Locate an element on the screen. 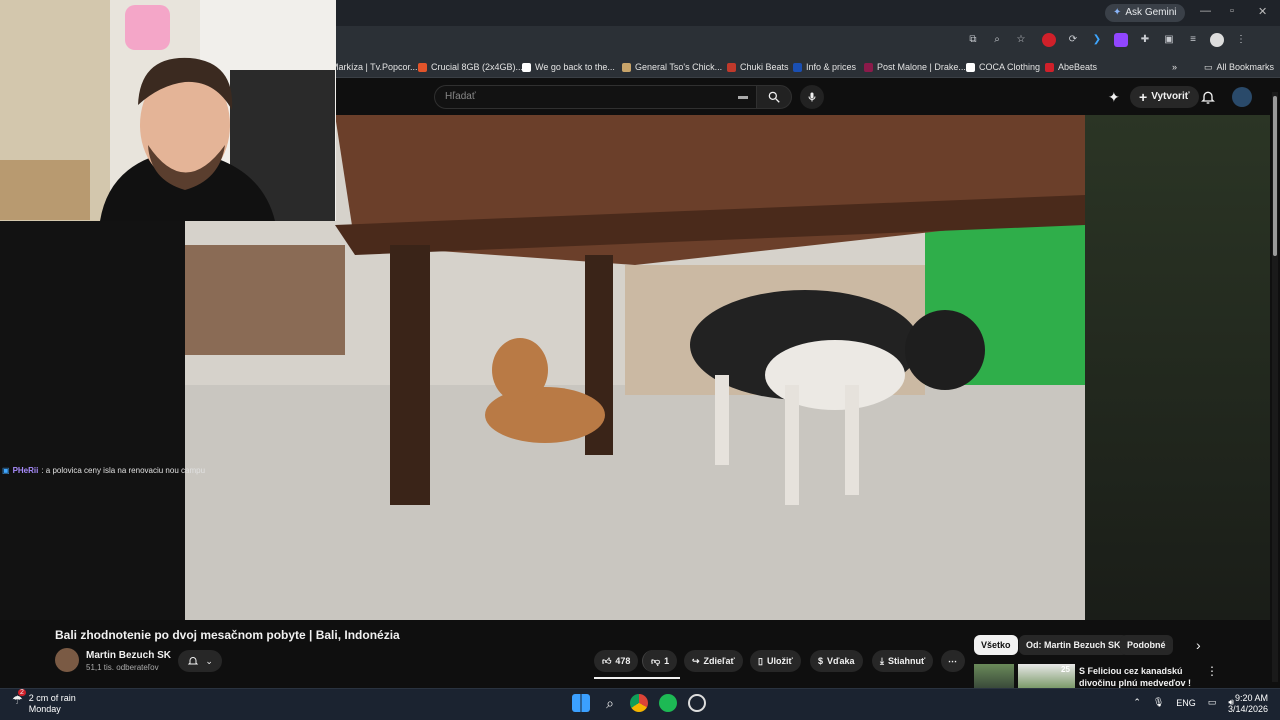 The image size is (1280, 720). zoom-icon: ⌕ is located at coordinates (997, 40).